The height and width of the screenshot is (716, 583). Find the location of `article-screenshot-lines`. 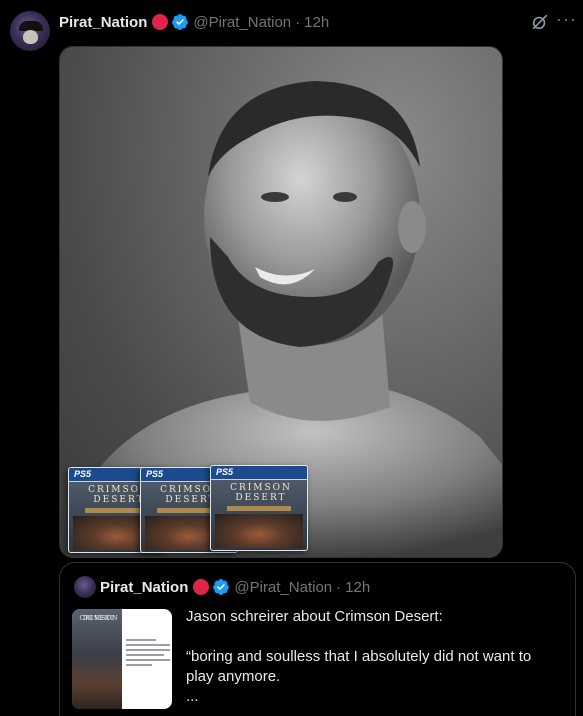

article-screenshot-lines is located at coordinates (148, 654).